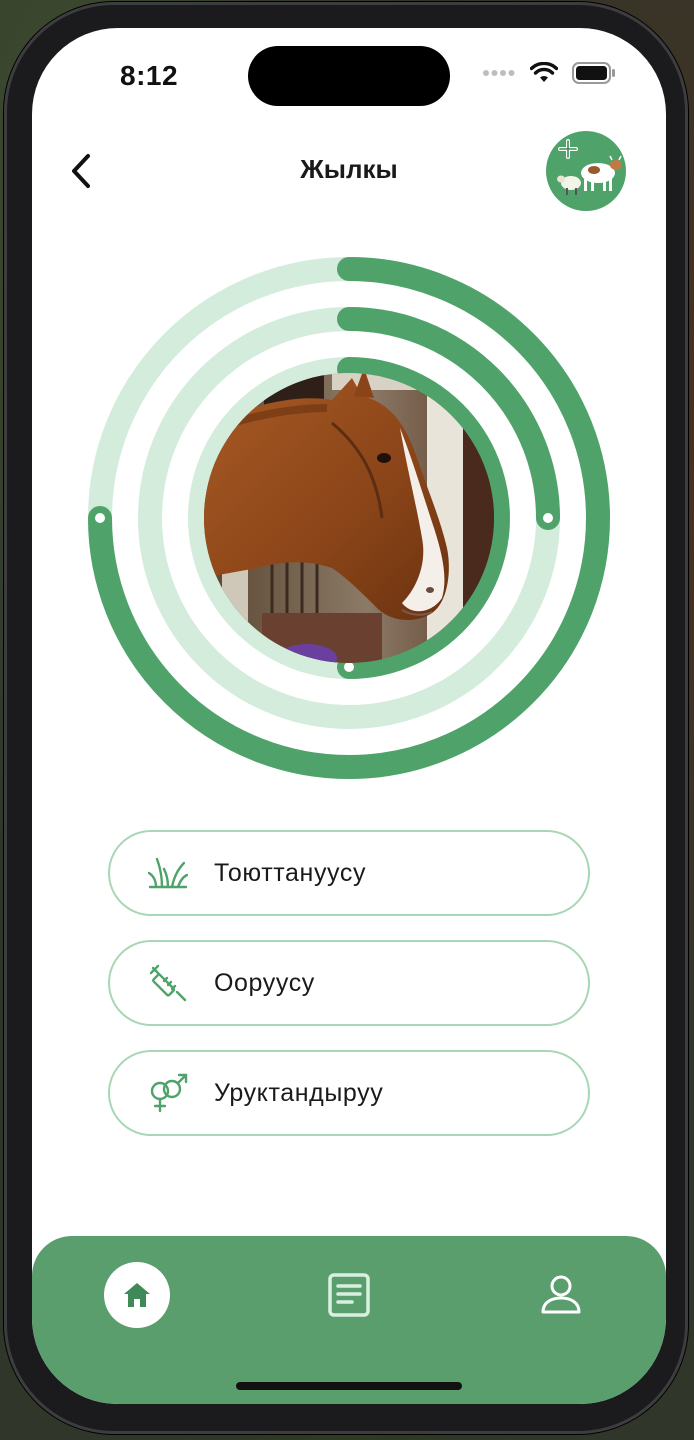 The image size is (694, 1440). Describe the element at coordinates (349, 76) in the screenshot. I see `dynamic-island` at that location.